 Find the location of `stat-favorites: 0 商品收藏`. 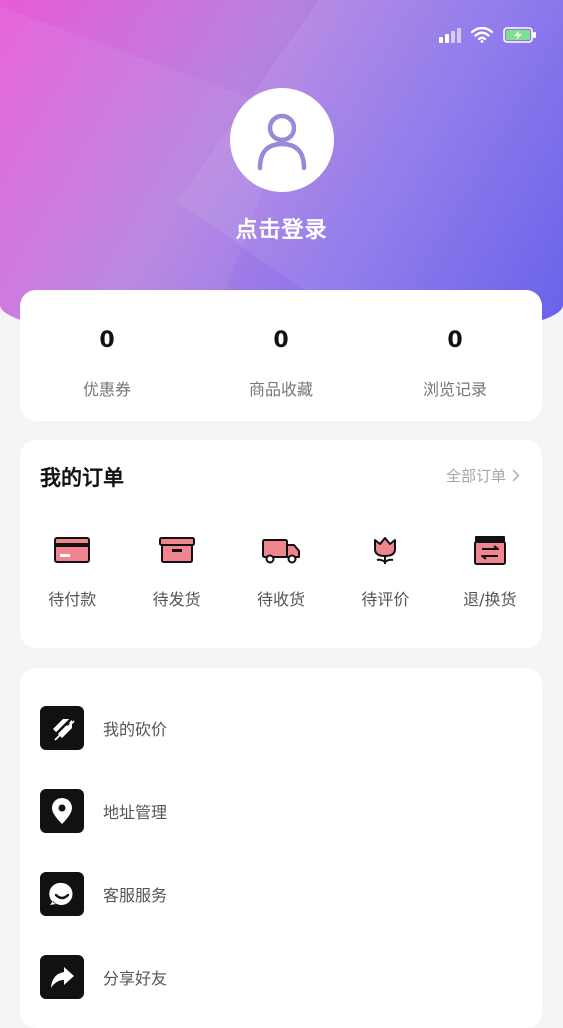

stat-favorites: 0 商品收藏 is located at coordinates (281, 355).